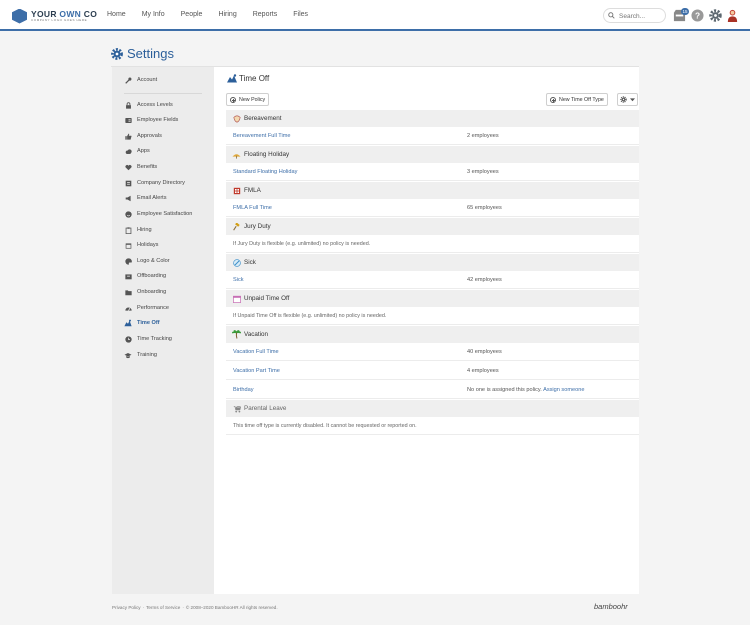 Image resolution: width=750 pixels, height=625 pixels. Describe the element at coordinates (432, 371) in the screenshot. I see `table-row: Vacation Part Time 4 employees` at that location.